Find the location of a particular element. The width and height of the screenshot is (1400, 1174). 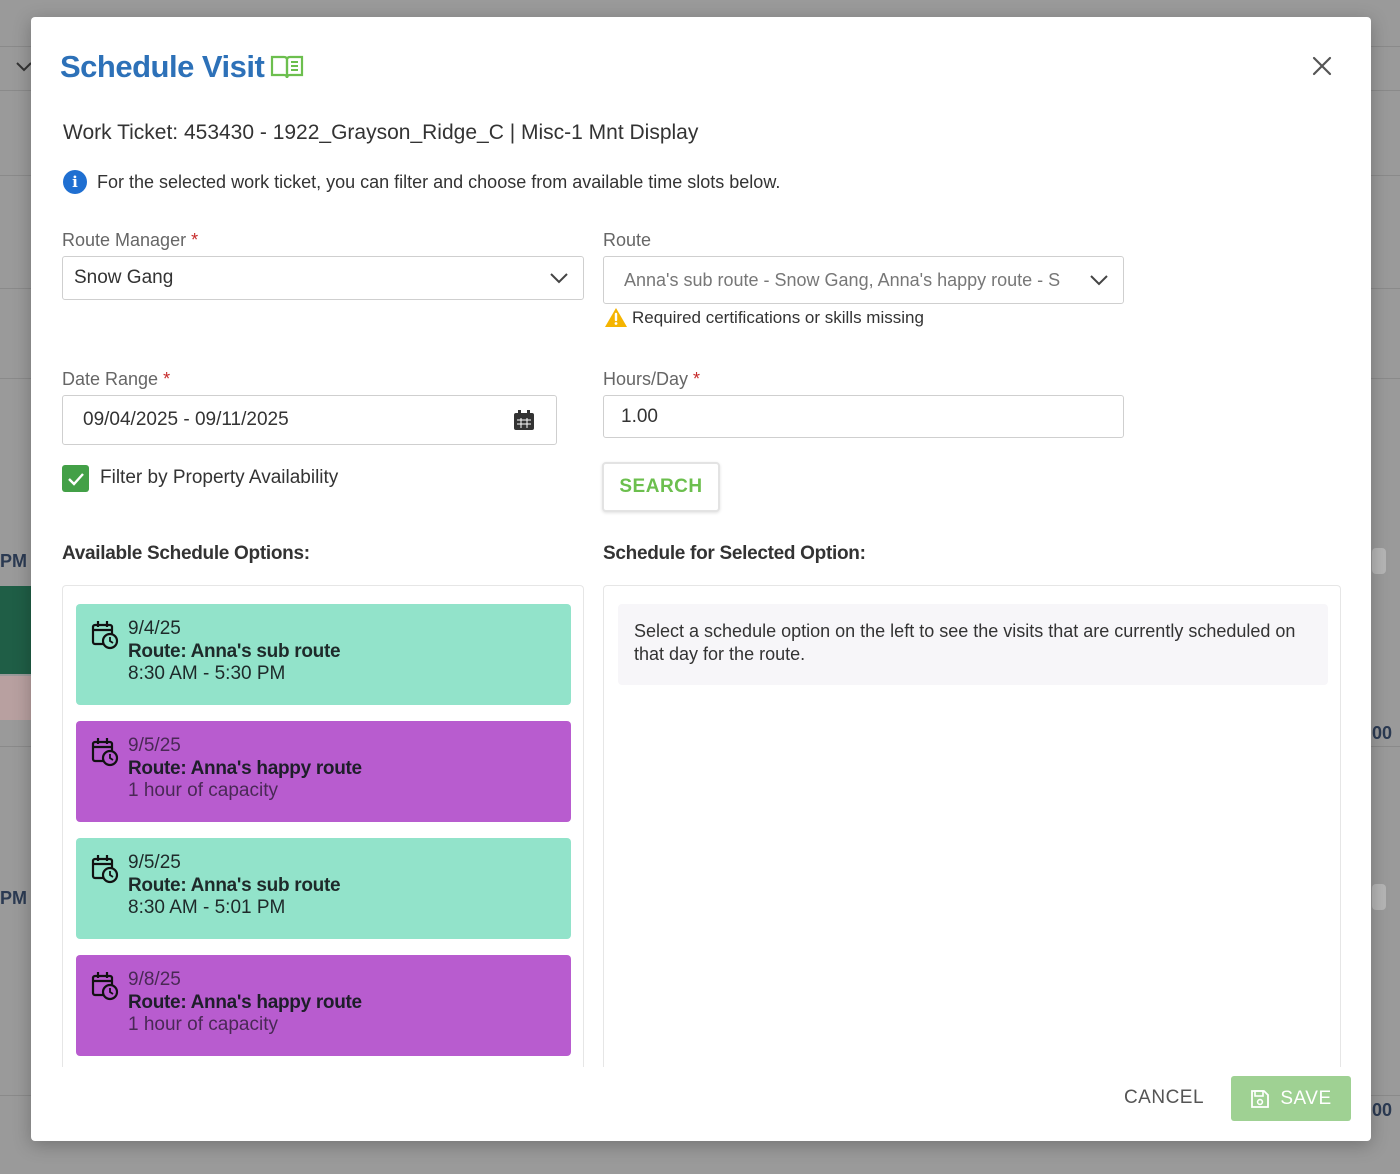

available-options-title: Available Schedule Options: is located at coordinates (186, 553).